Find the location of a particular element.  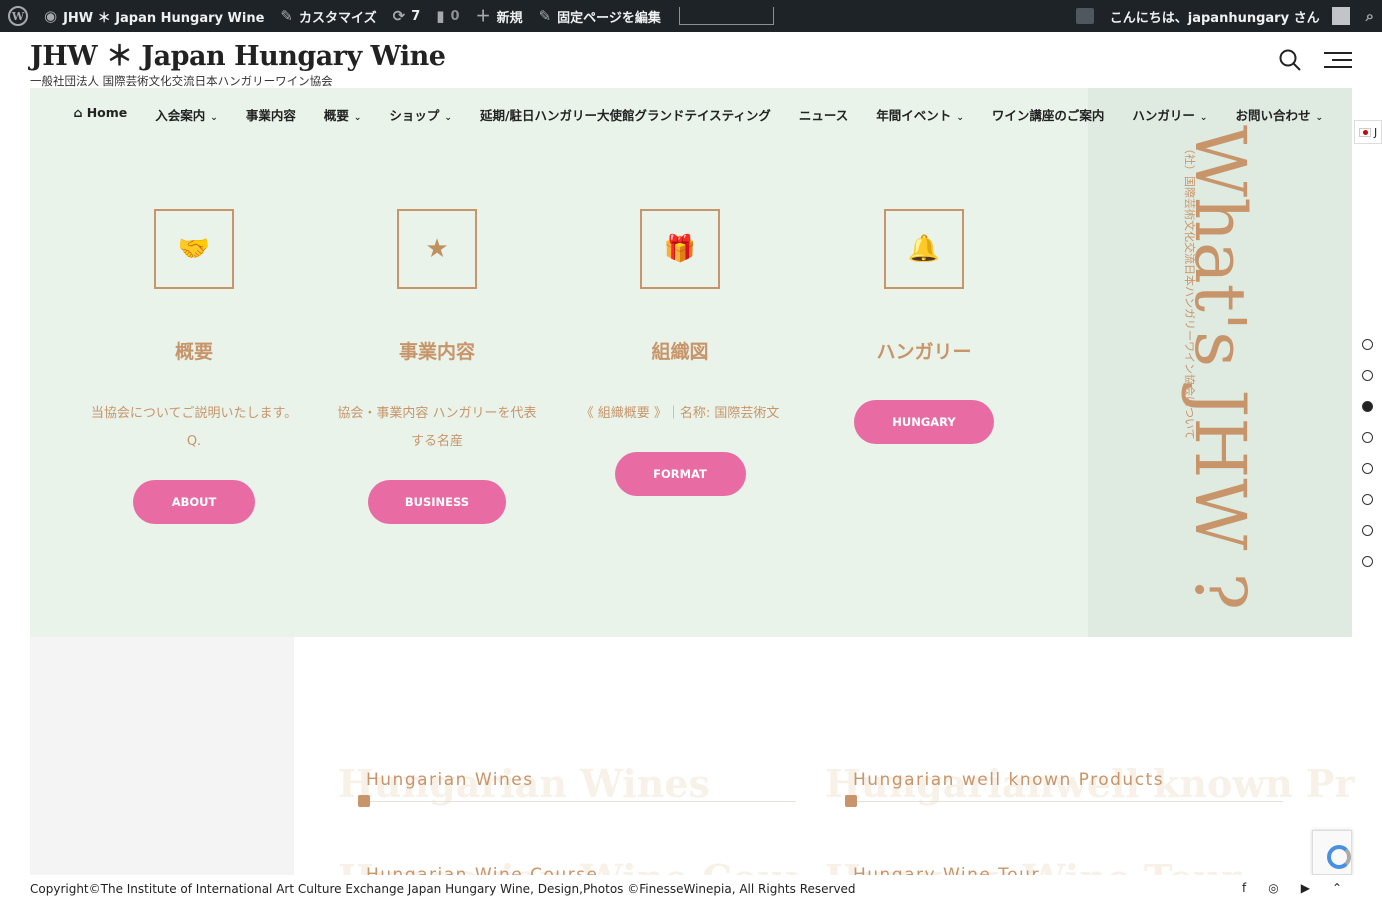

updates-link: ⟳ 7 is located at coordinates (407, 16).